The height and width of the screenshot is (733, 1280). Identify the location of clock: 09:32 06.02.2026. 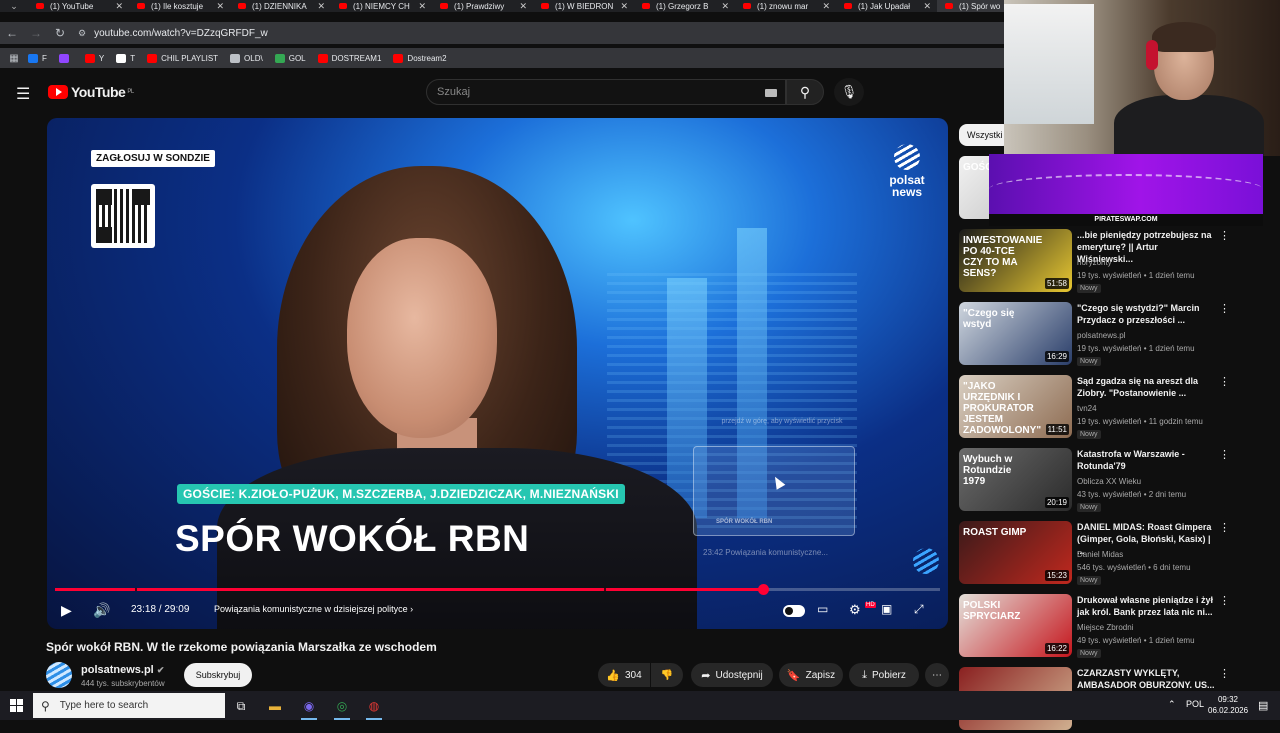
(1228, 705).